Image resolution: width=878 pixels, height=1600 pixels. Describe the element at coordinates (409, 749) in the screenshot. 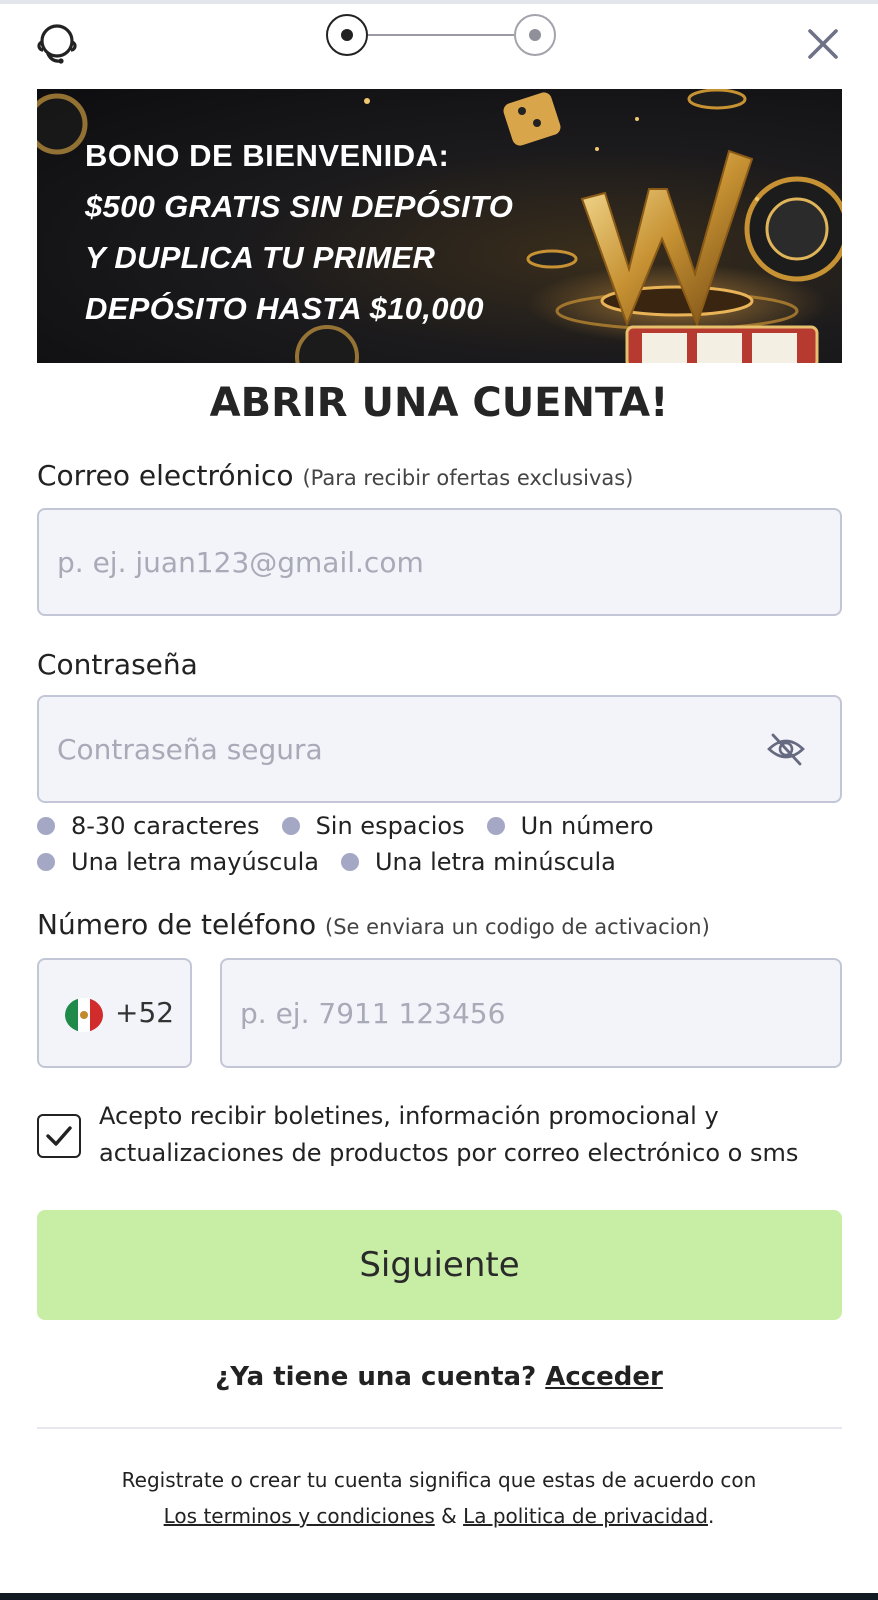

I see `password-field` at that location.